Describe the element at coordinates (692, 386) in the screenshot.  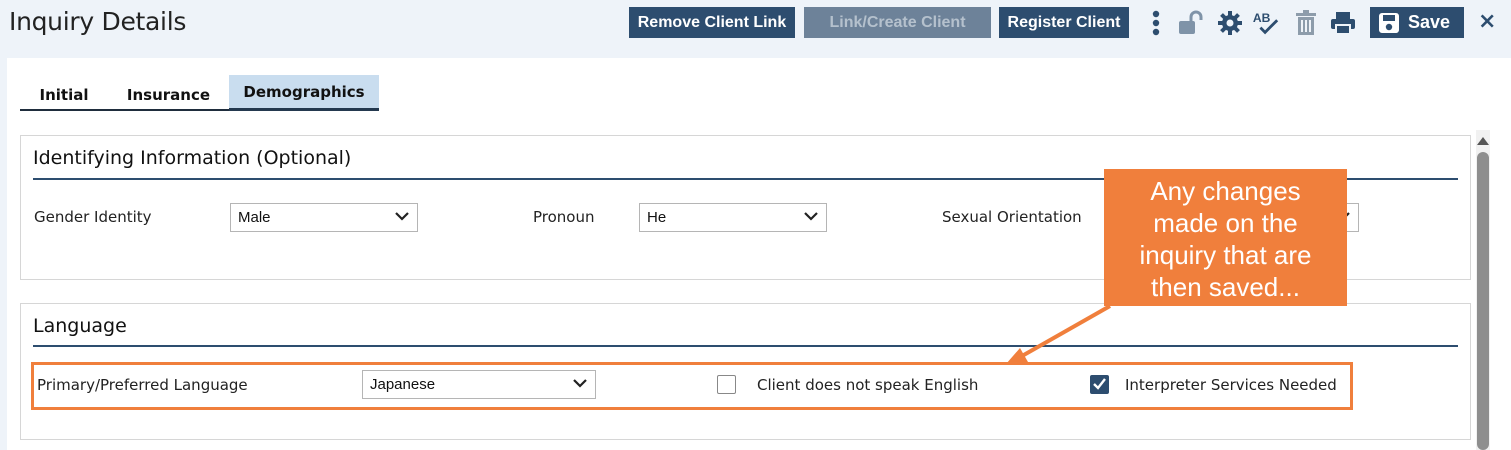
I see `language-row-highlight` at that location.